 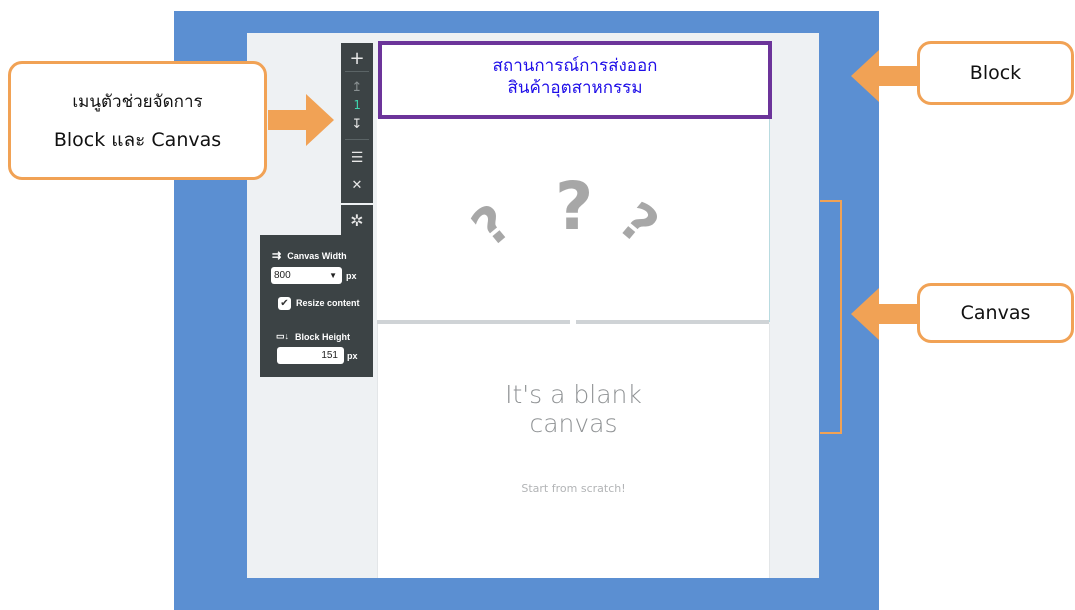 What do you see at coordinates (357, 105) in the screenshot?
I see `block-index-number: 1` at bounding box center [357, 105].